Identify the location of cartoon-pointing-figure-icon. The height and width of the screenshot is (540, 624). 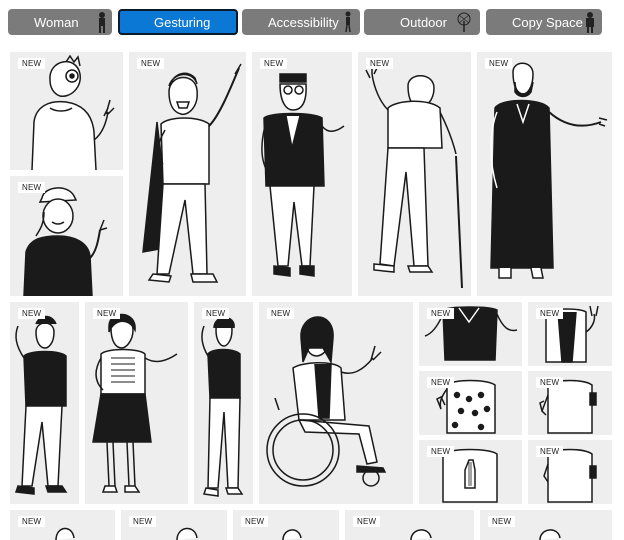
(73, 112).